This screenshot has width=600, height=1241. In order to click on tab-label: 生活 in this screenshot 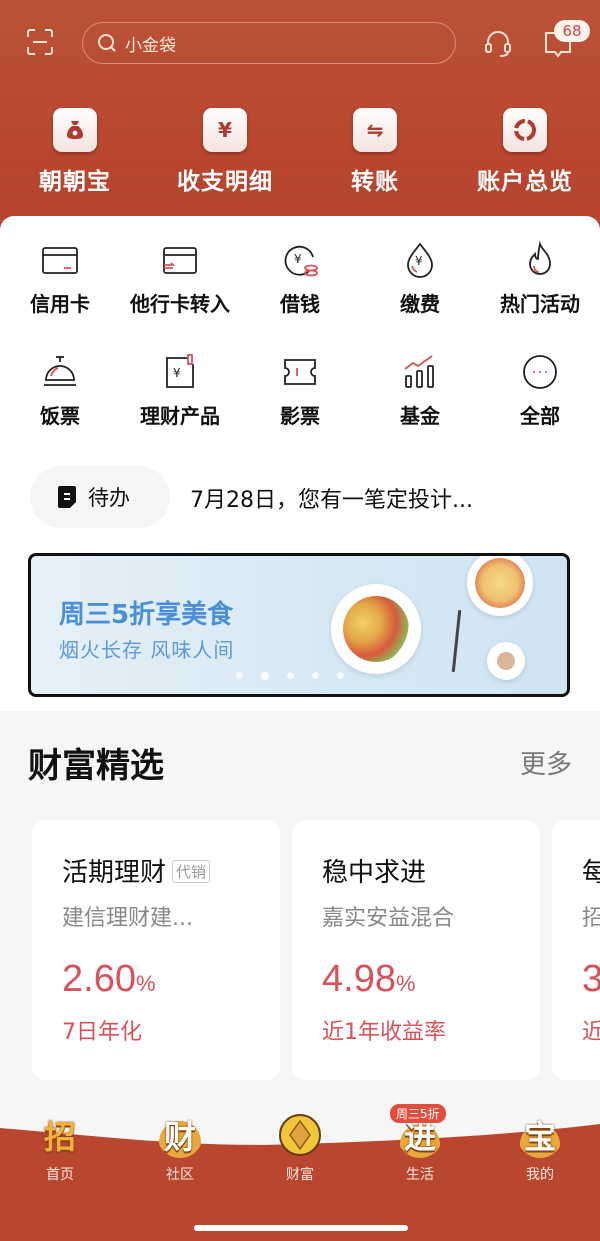, I will do `click(420, 1175)`.